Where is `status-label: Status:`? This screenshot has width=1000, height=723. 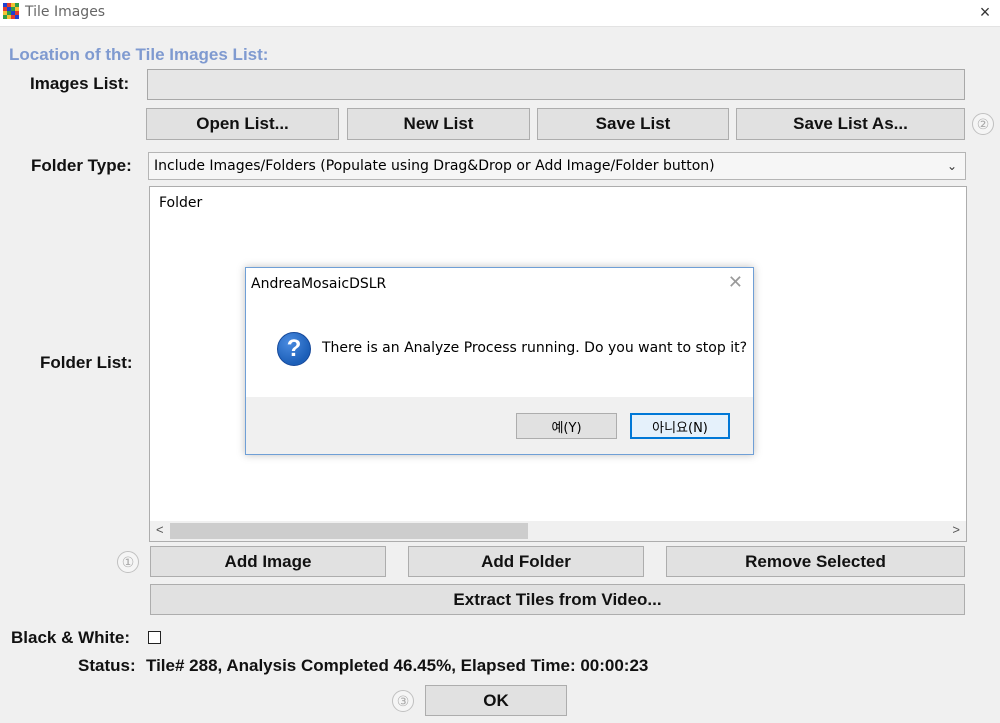
status-label: Status: is located at coordinates (107, 665).